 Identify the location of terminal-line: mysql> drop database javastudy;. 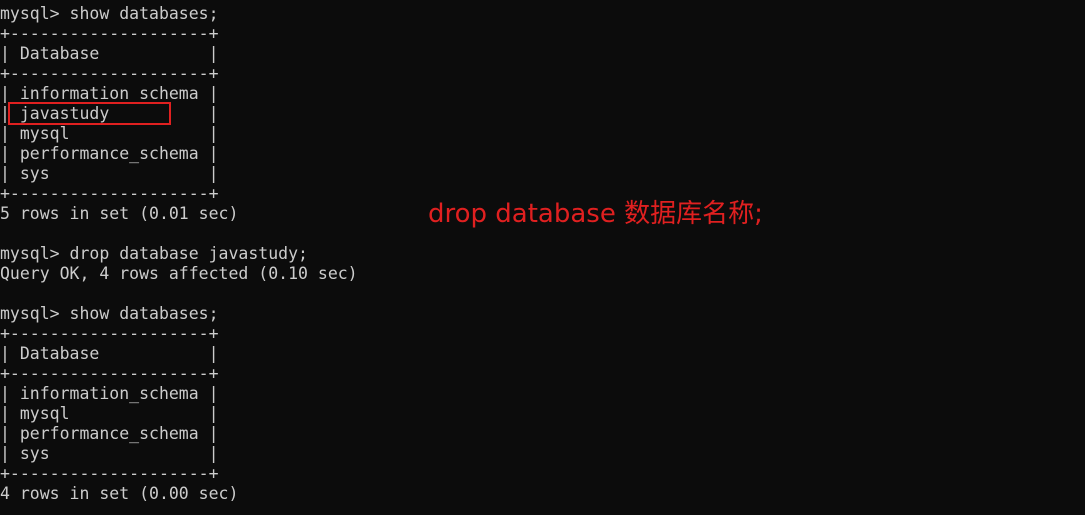
(154, 253).